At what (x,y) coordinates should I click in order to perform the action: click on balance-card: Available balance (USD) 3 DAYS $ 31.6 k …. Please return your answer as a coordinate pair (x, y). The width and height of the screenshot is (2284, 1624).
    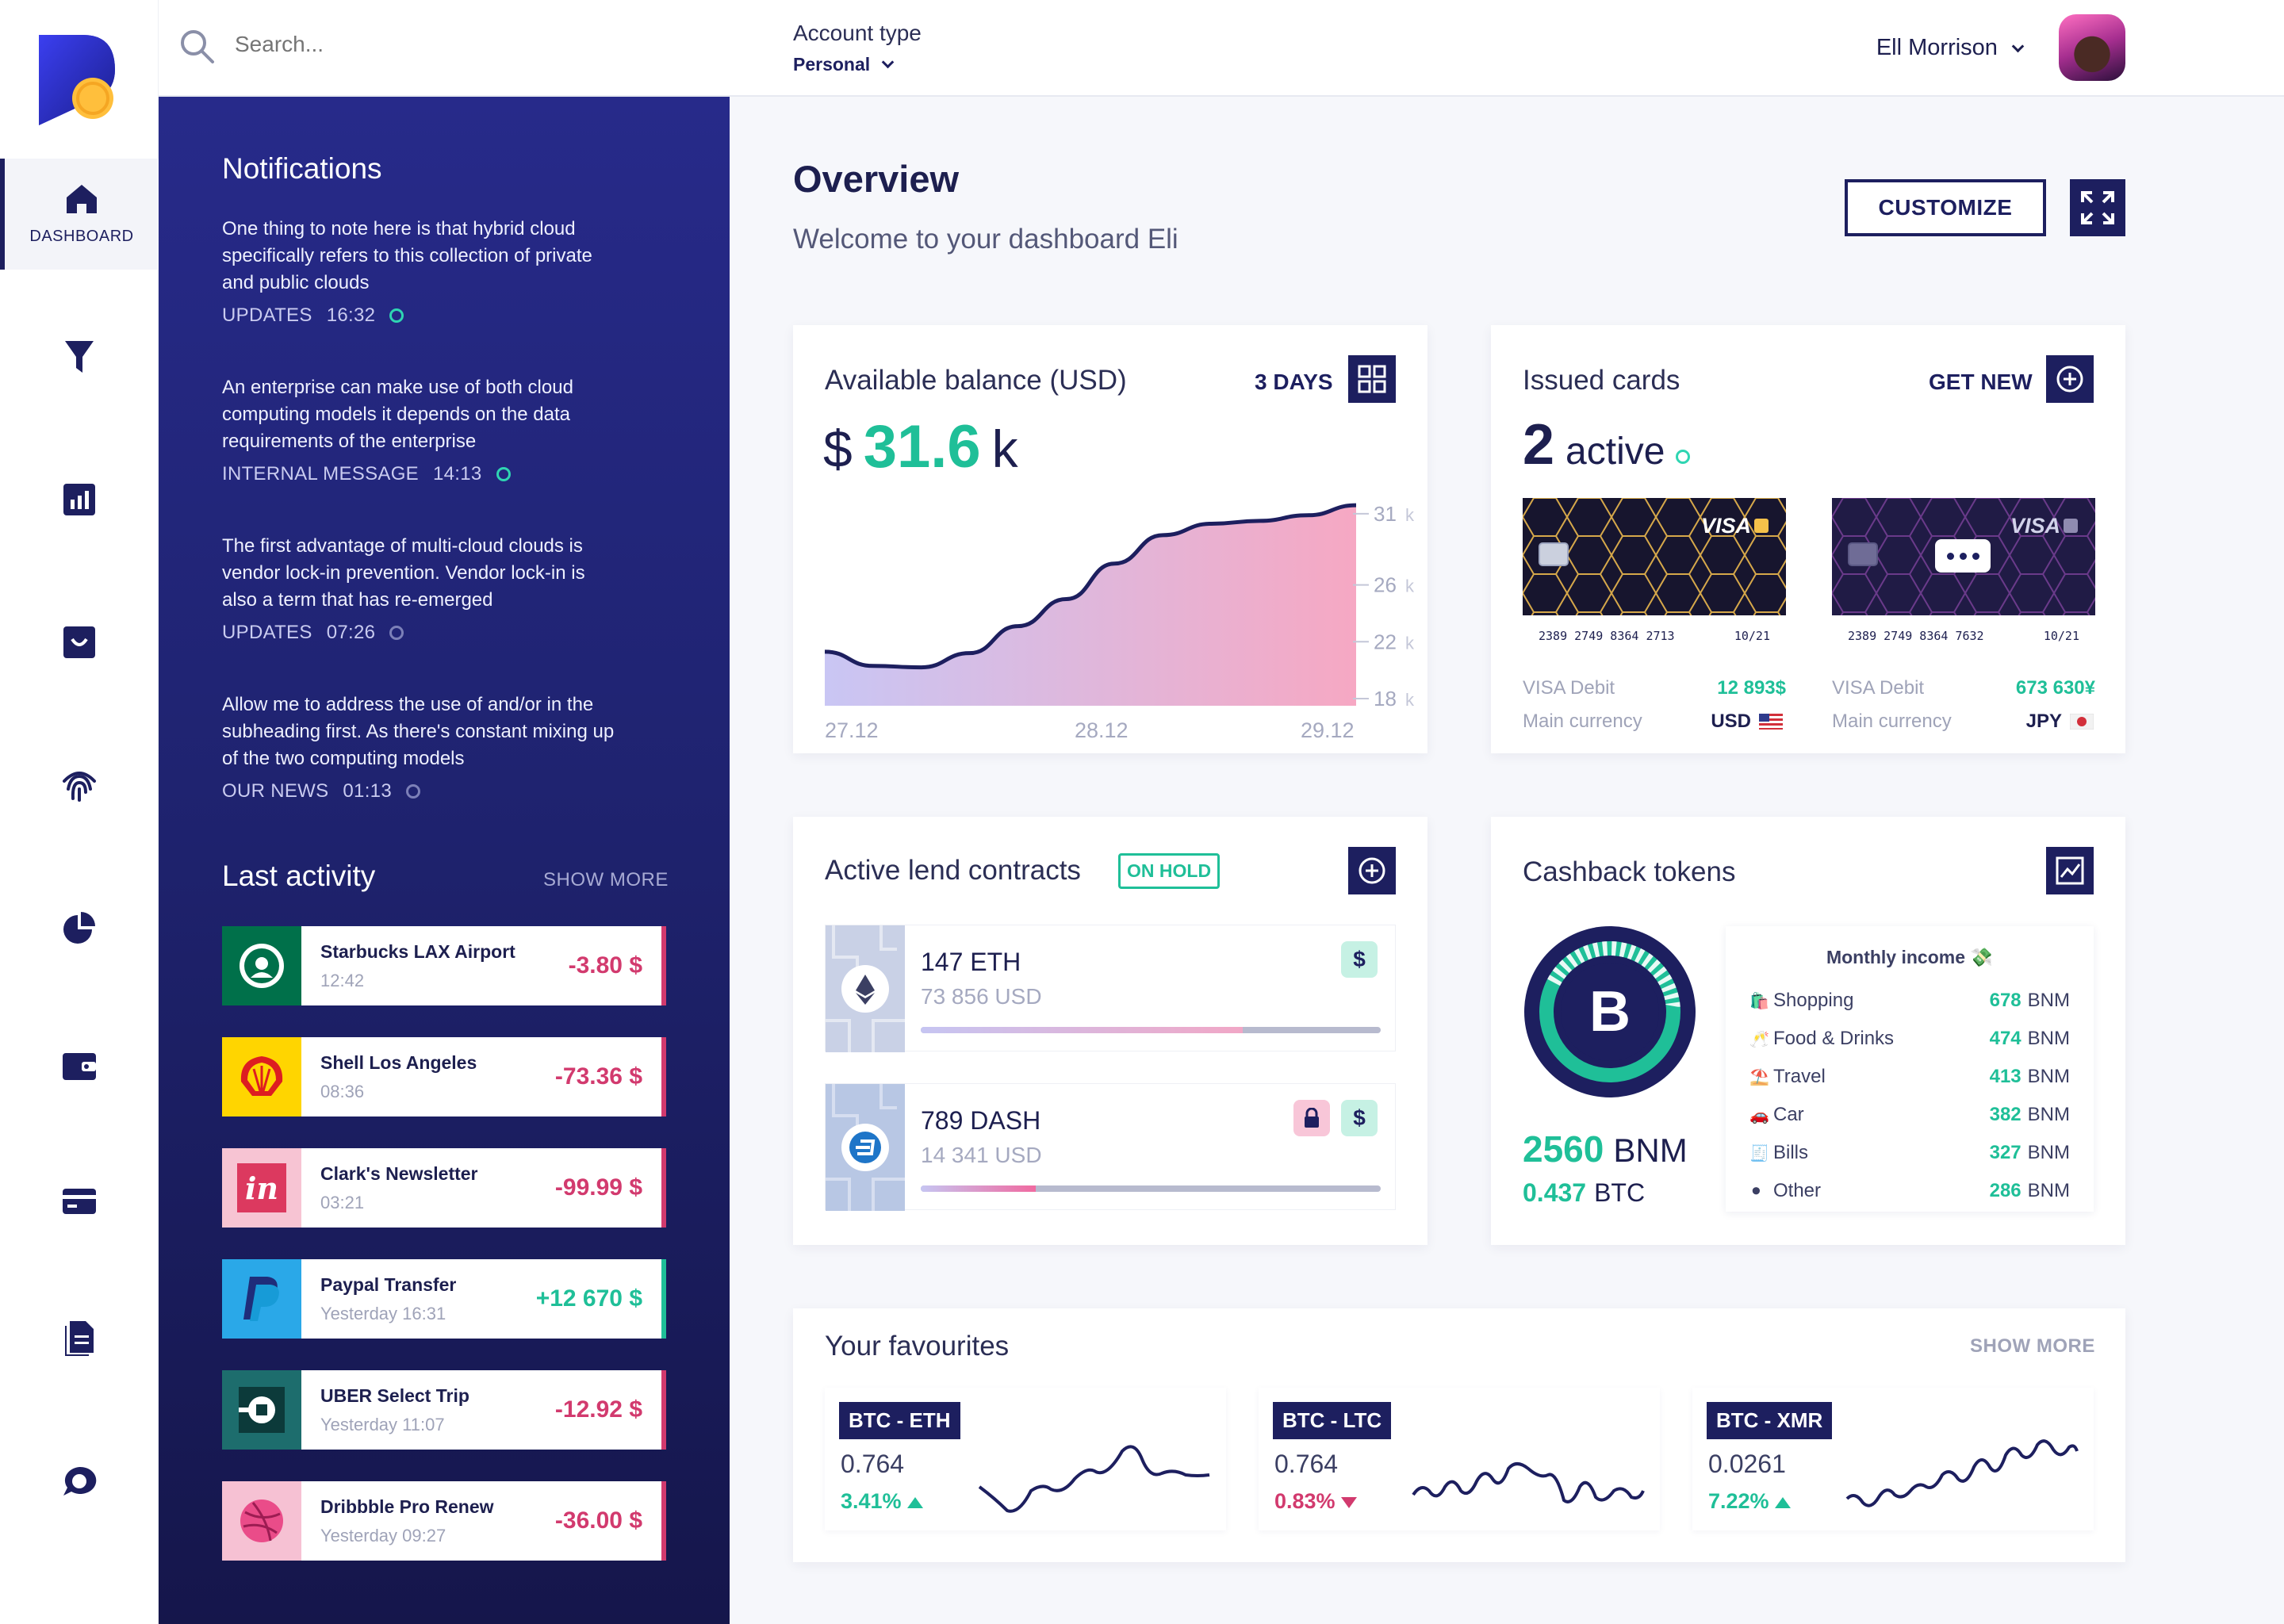
    Looking at the image, I should click on (1110, 539).